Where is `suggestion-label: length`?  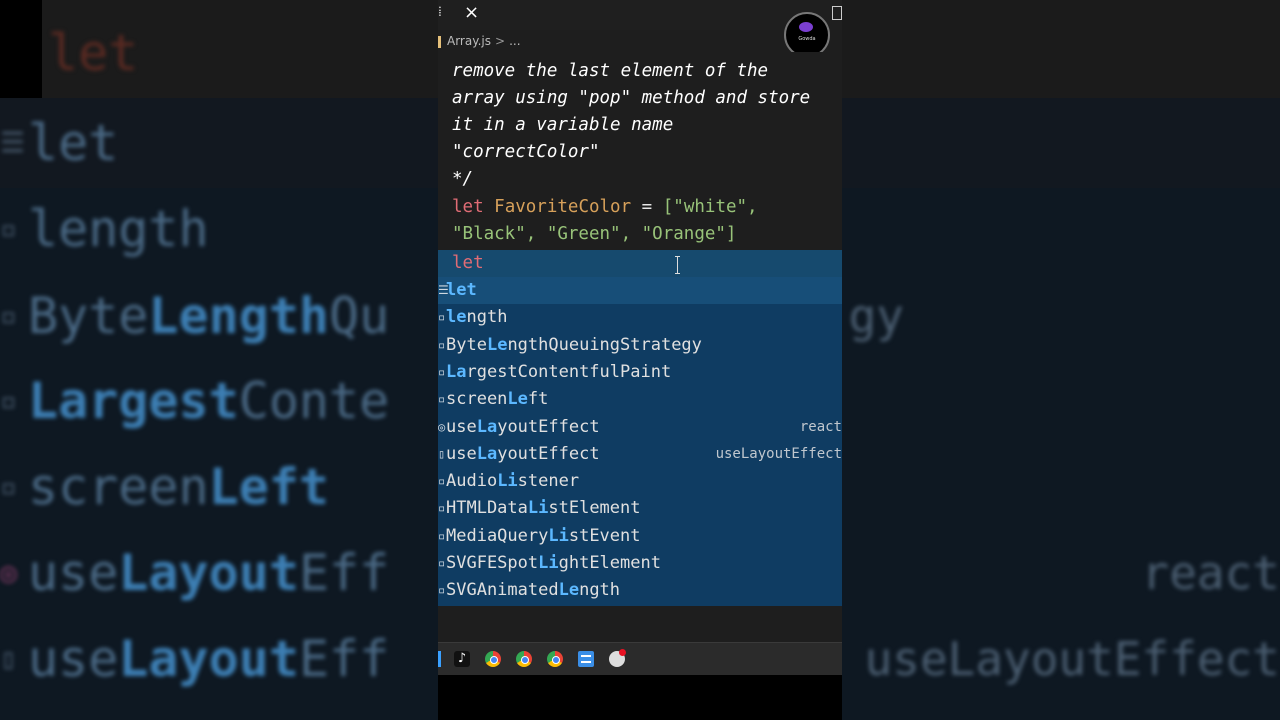
suggestion-label: length is located at coordinates (477, 317).